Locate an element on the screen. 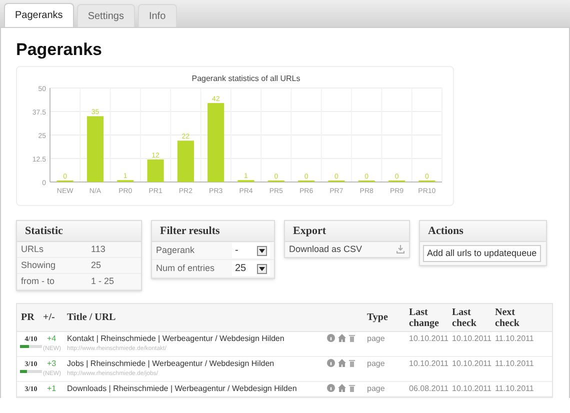 The height and width of the screenshot is (413, 570). tab: Info is located at coordinates (157, 15).